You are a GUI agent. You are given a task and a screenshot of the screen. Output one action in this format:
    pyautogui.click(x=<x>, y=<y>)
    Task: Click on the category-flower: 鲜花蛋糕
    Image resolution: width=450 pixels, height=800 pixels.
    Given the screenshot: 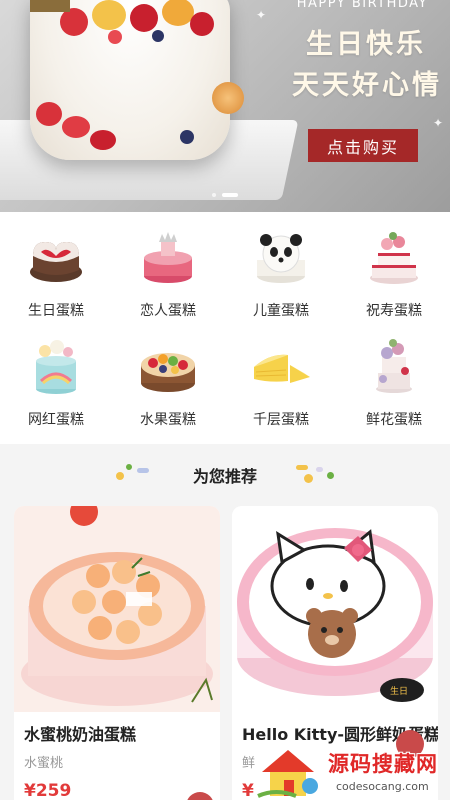 What is the action you would take?
    pyautogui.click(x=394, y=374)
    